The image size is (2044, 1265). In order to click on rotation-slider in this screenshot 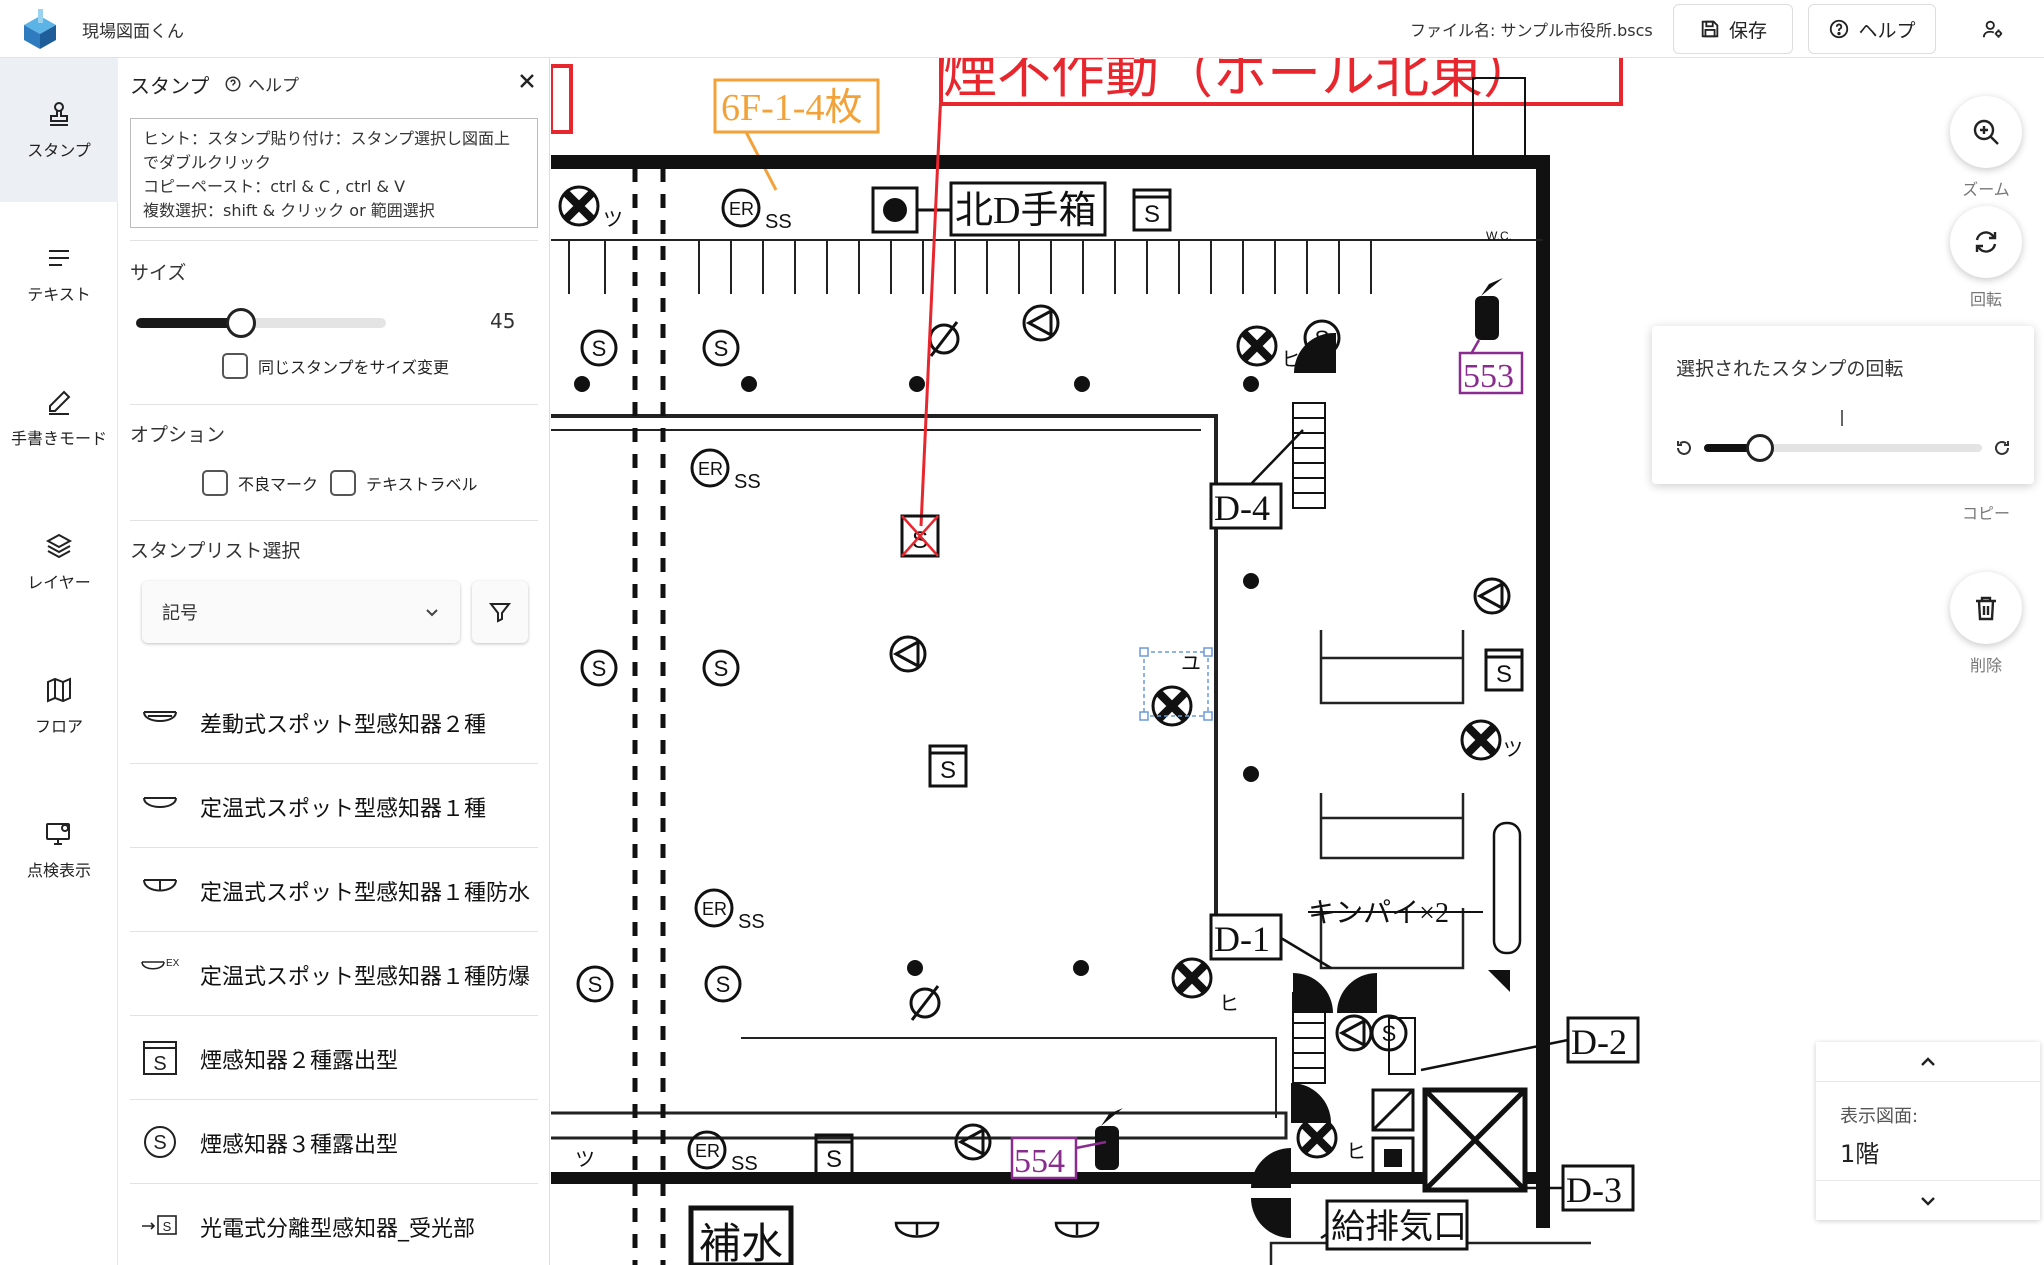, I will do `click(1843, 448)`.